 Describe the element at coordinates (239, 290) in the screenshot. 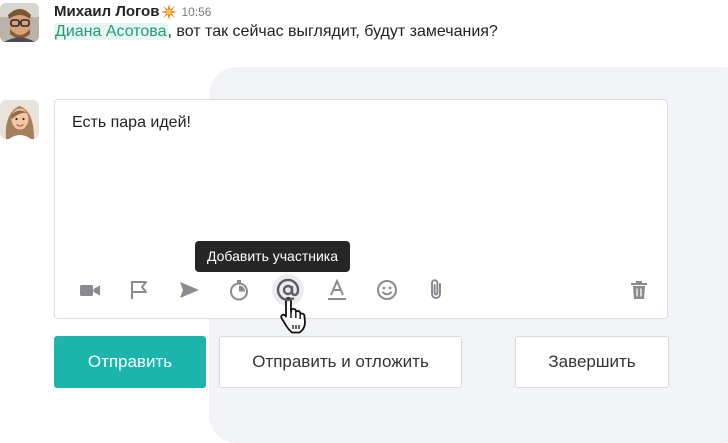

I see `timer-icon` at that location.